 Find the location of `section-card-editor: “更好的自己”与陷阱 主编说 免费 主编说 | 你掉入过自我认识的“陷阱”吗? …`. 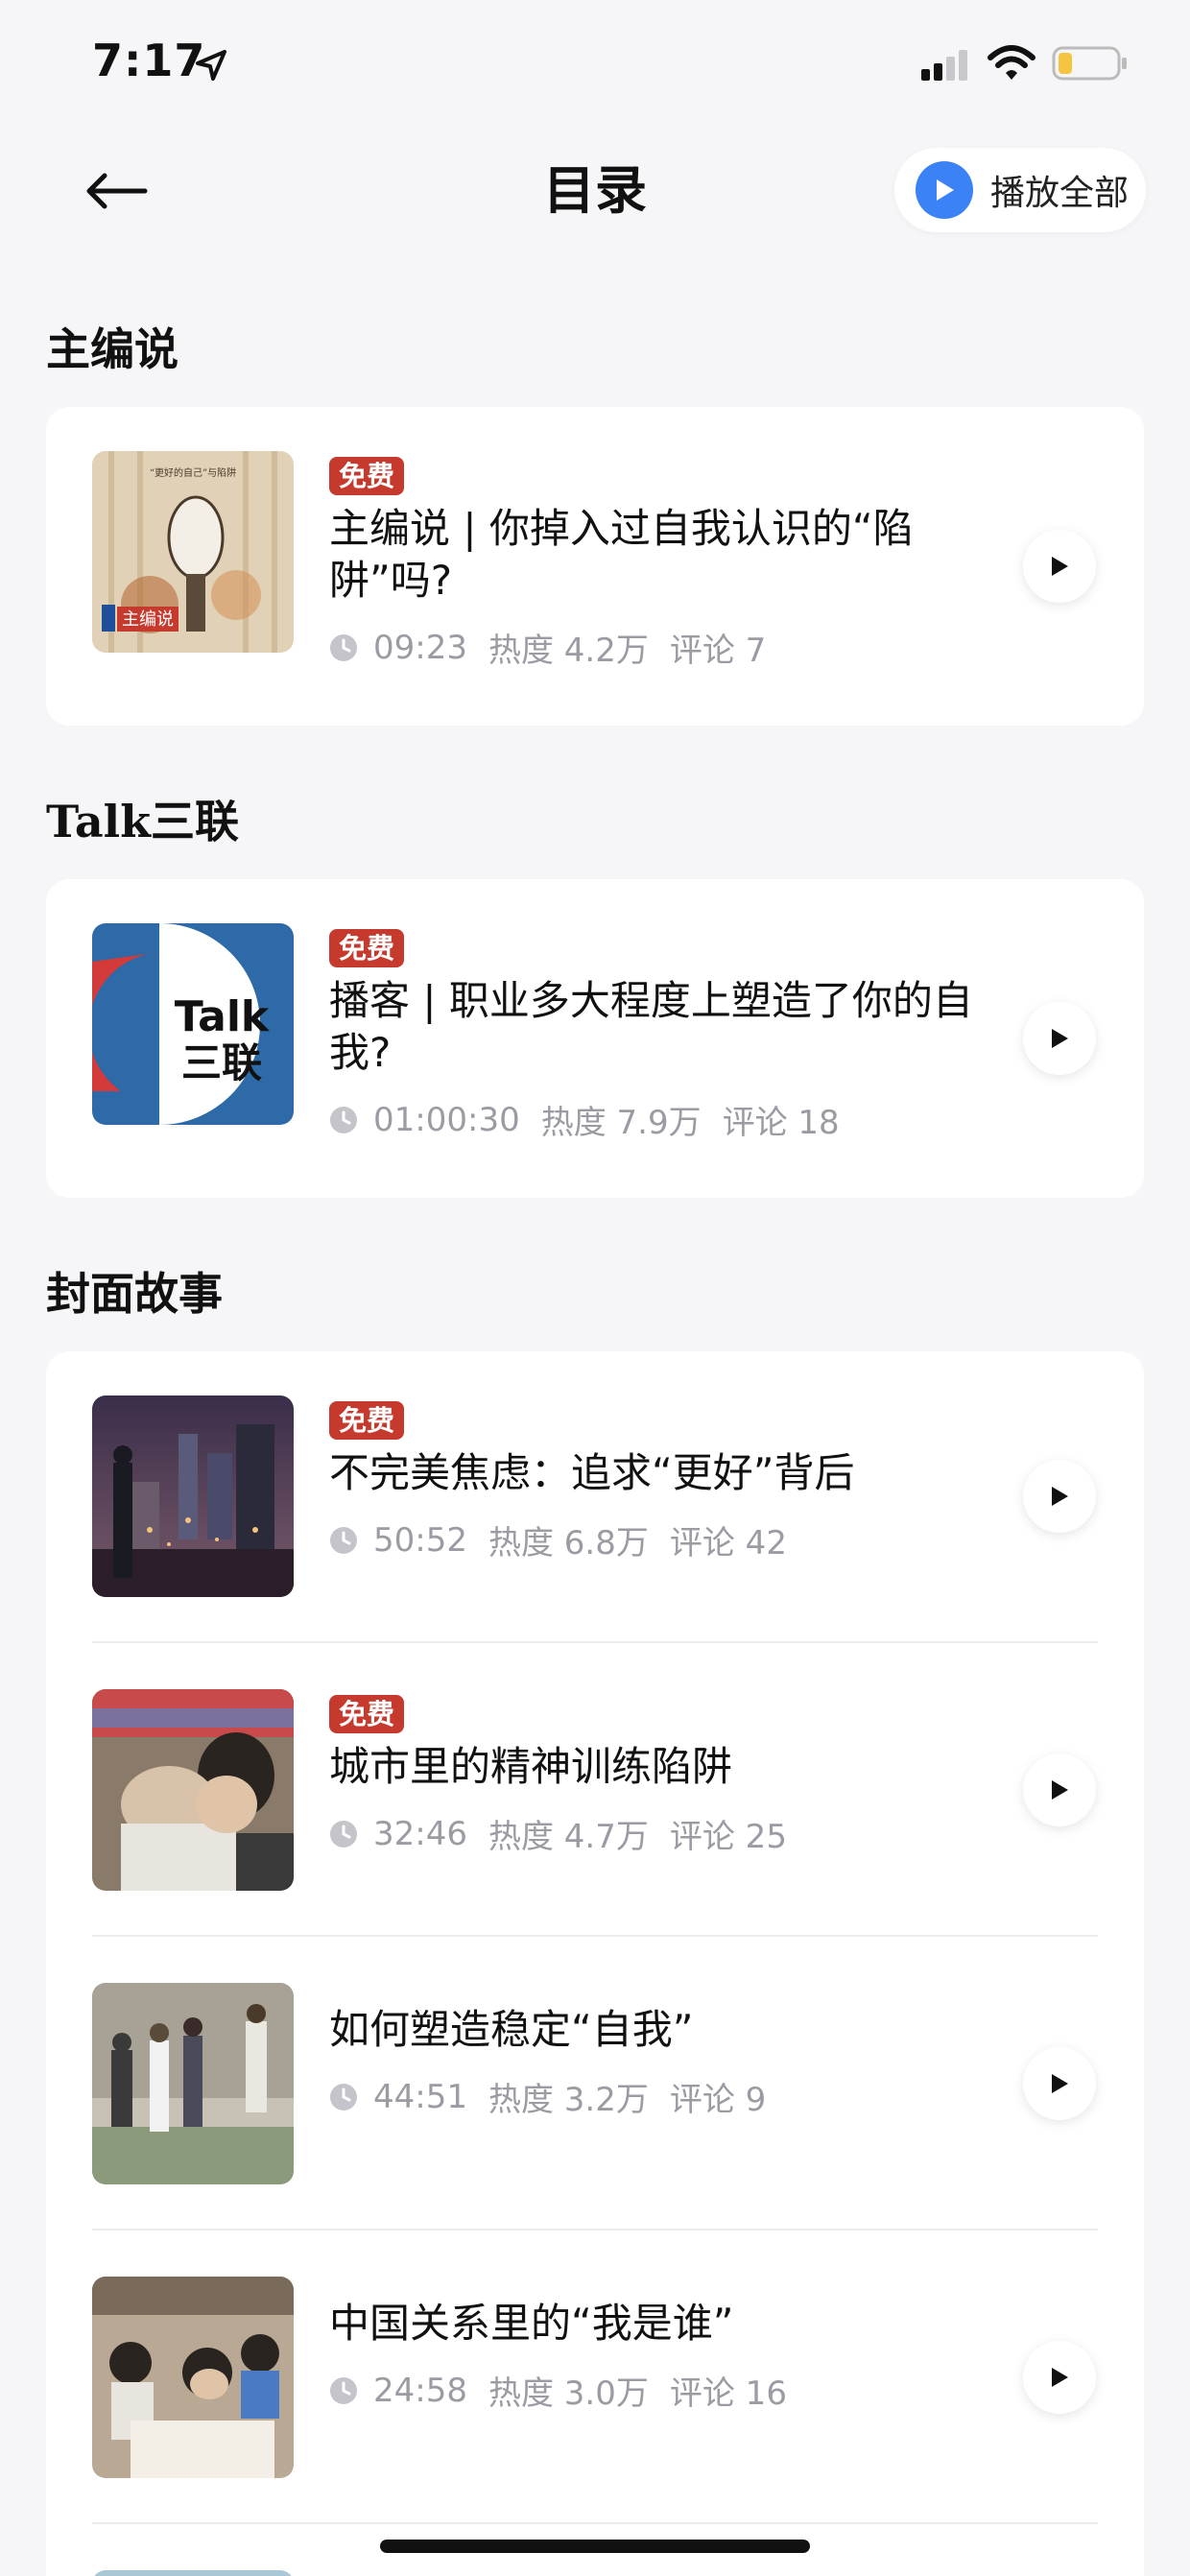

section-card-editor: “更好的自己”与陷阱 主编说 免费 主编说 | 你掉入过自我认识的“陷阱”吗? … is located at coordinates (595, 566).